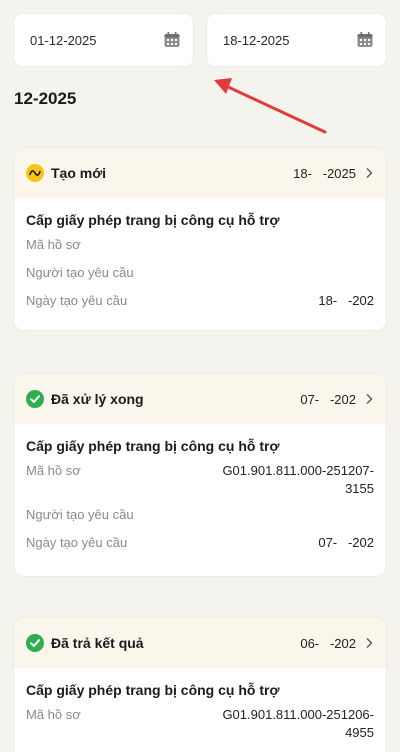 The height and width of the screenshot is (752, 400). Describe the element at coordinates (97, 399) in the screenshot. I see `status-label: Đã xử lý xong` at that location.